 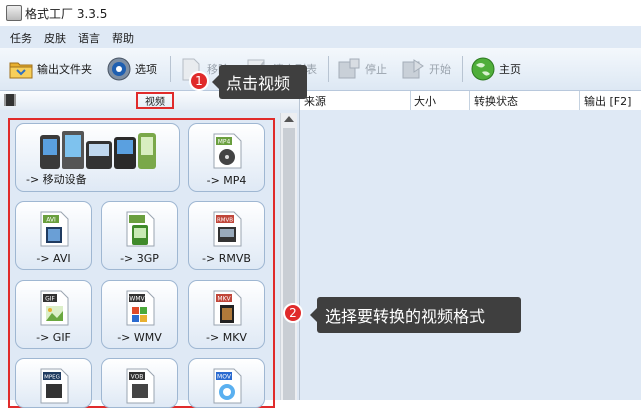 I want to click on output-folder-button: 输出文件夹, so click(x=50, y=69).